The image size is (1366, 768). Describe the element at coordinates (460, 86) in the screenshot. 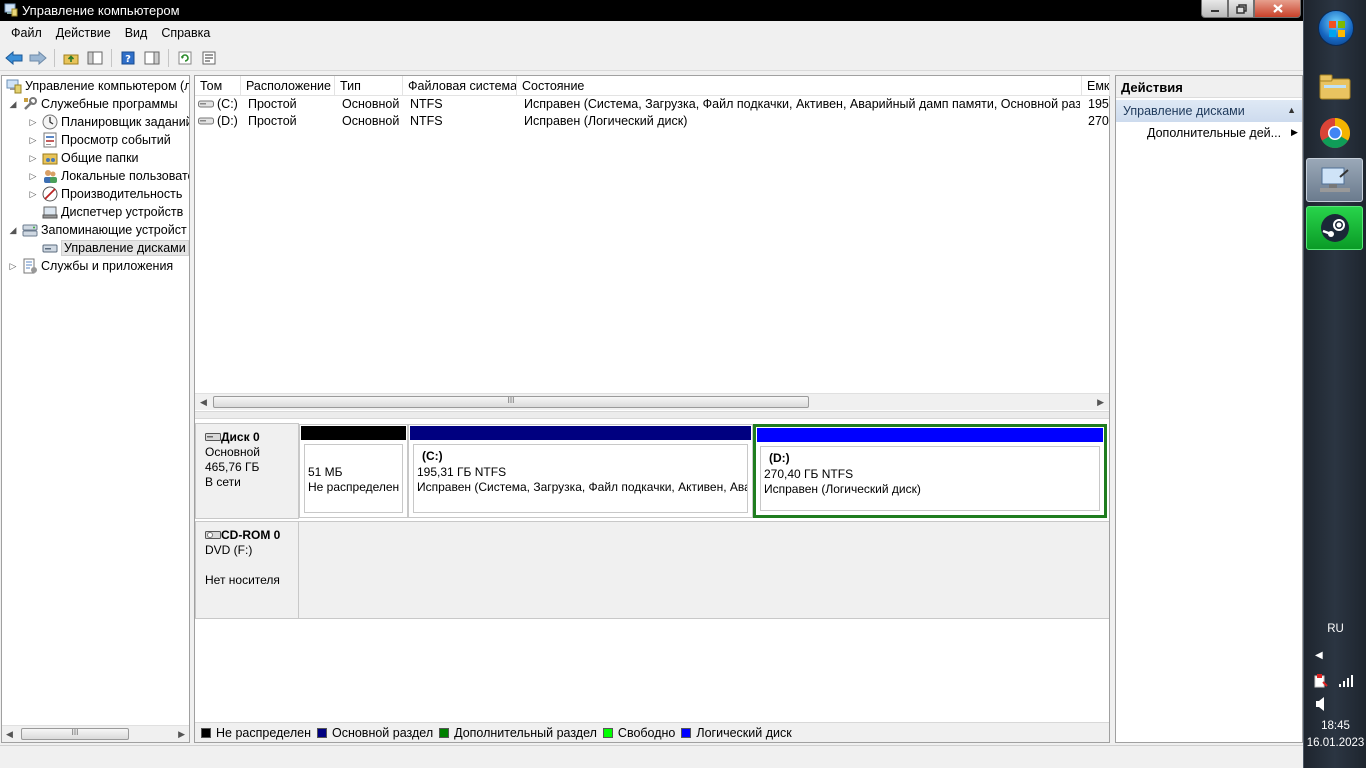

I see `column-header-filesystem: Файловая система` at that location.